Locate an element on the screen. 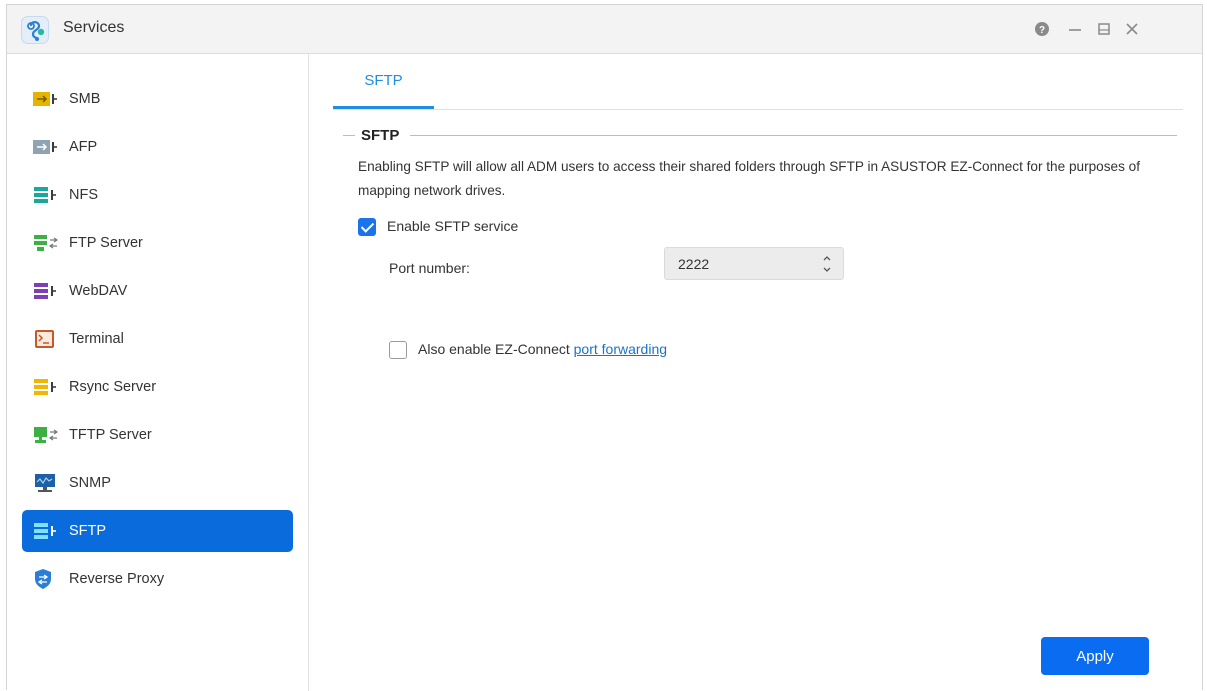  sidebar-item-rsync-server: Rsync Server is located at coordinates (157, 387).